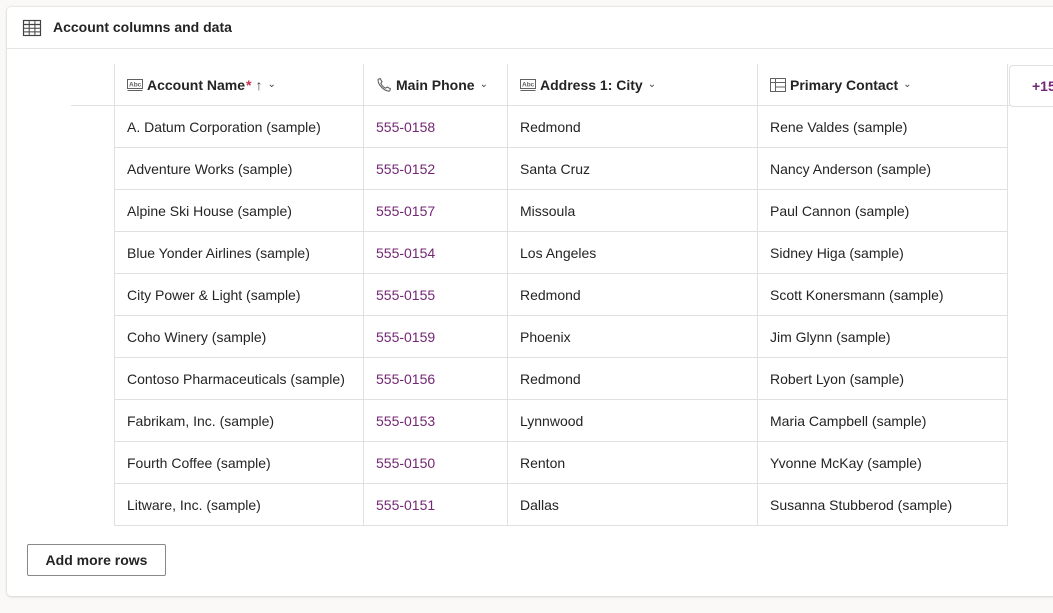 This screenshot has height=613, width=1053. Describe the element at coordinates (259, 85) in the screenshot. I see `sort-ascending-icon: ↑` at that location.